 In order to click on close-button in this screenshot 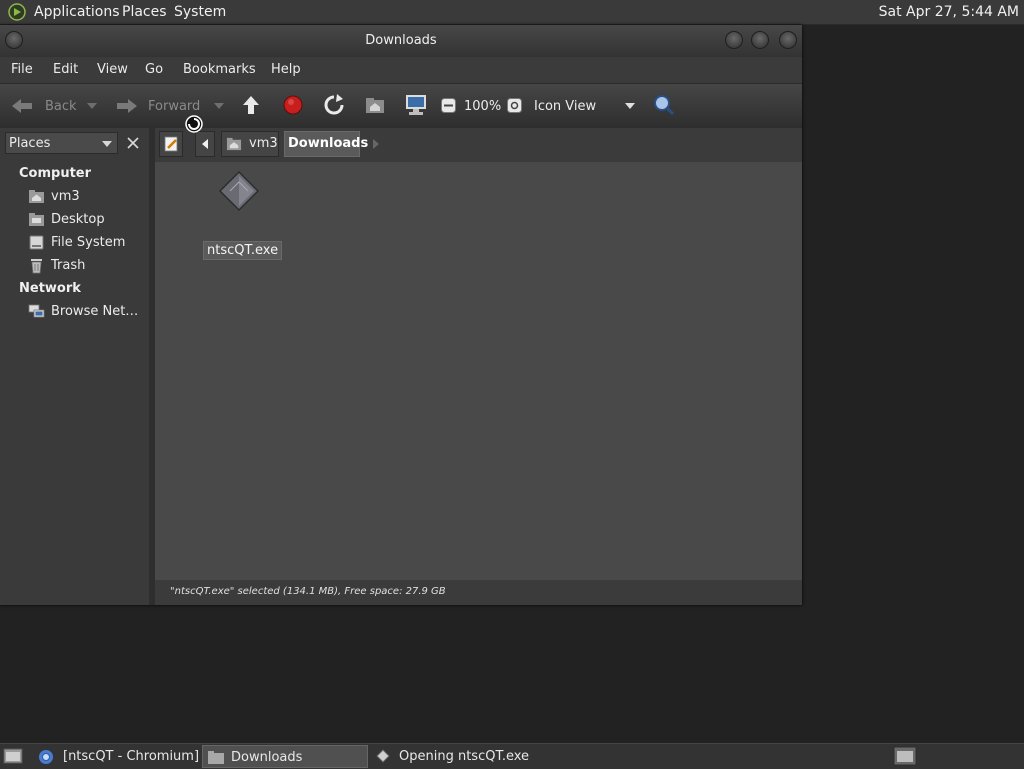, I will do `click(788, 40)`.